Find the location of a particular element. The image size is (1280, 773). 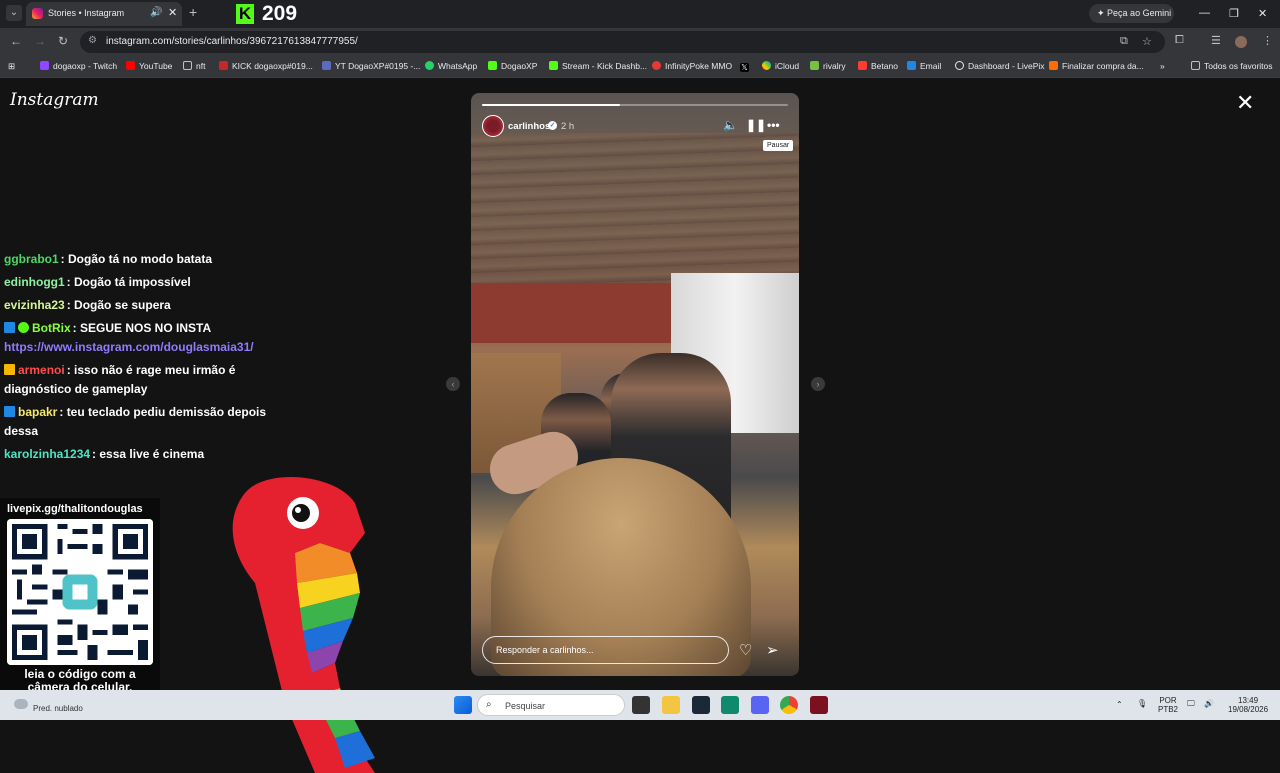

browser-menu-icon: ⋮ is located at coordinates (1267, 40).